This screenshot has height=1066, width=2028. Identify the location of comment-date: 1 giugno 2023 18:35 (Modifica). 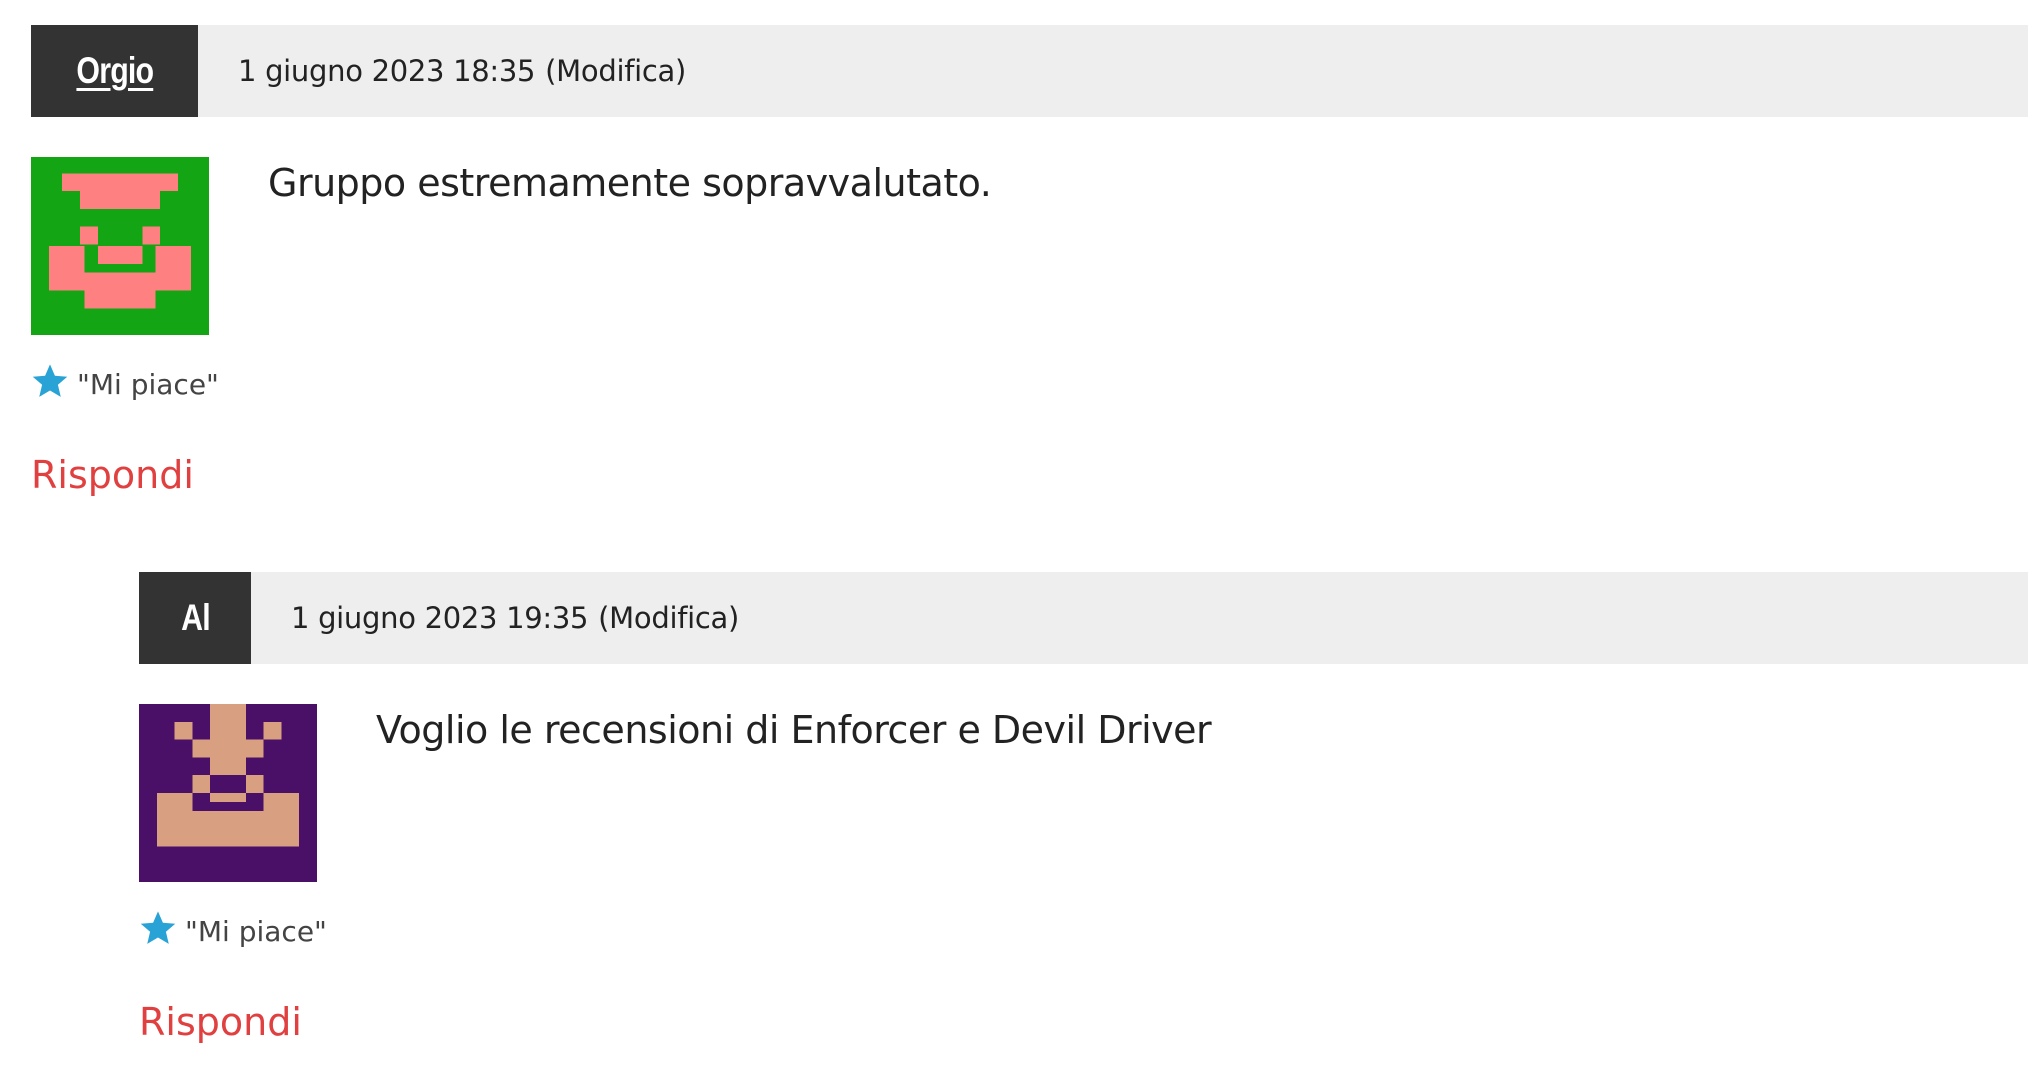
(442, 71).